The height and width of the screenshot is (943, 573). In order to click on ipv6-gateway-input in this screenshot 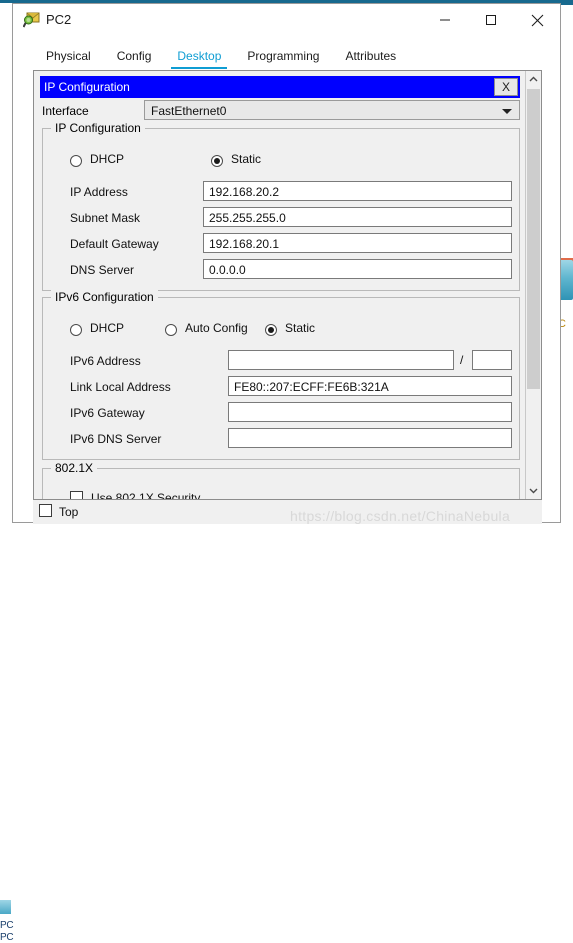, I will do `click(370, 412)`.